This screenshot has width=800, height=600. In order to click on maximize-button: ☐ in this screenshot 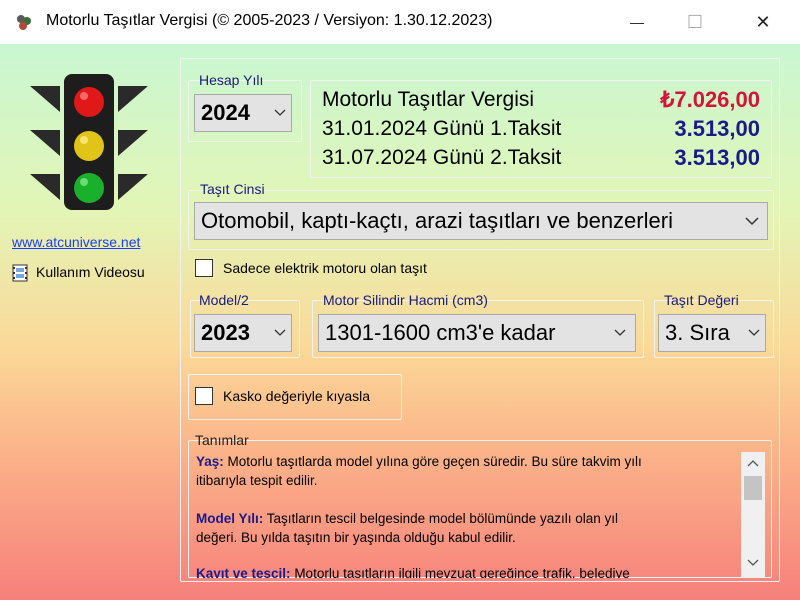, I will do `click(695, 22)`.